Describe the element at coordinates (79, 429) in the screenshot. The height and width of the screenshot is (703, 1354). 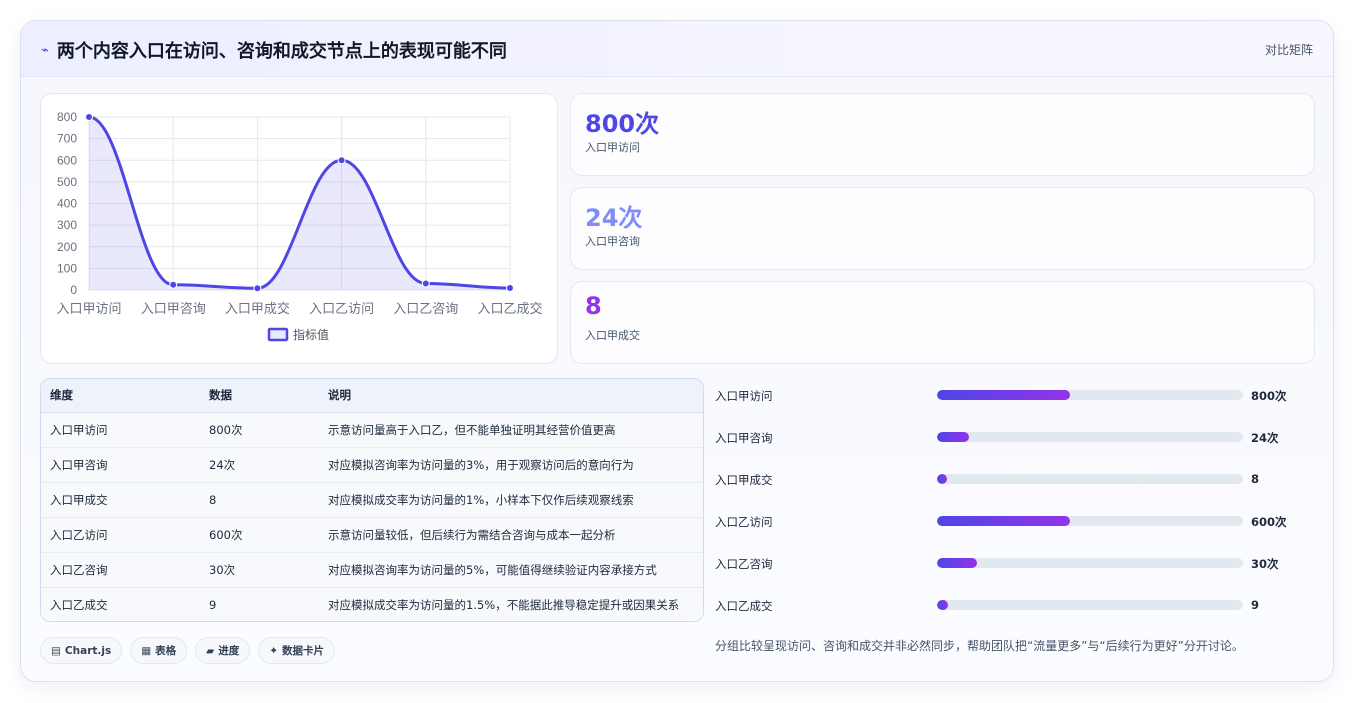
I see `cell-dimension: 入口甲访问` at that location.